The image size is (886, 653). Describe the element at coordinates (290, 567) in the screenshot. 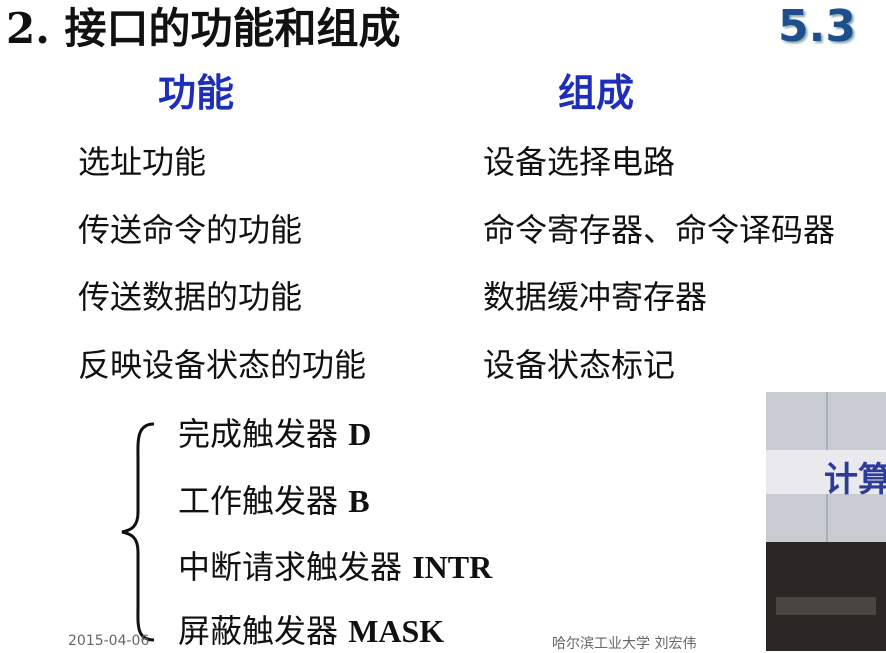

I see `flip-flop-name: 中断请求触发器` at that location.